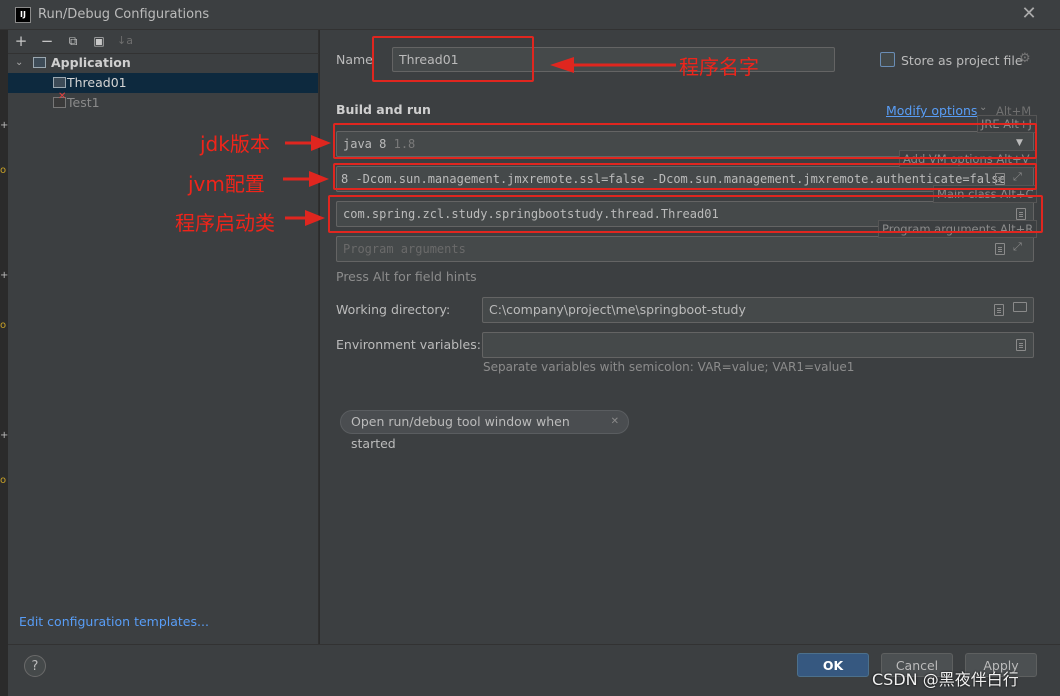 This screenshot has height=696, width=1060. I want to click on annotation-arrows, so click(479, 141).